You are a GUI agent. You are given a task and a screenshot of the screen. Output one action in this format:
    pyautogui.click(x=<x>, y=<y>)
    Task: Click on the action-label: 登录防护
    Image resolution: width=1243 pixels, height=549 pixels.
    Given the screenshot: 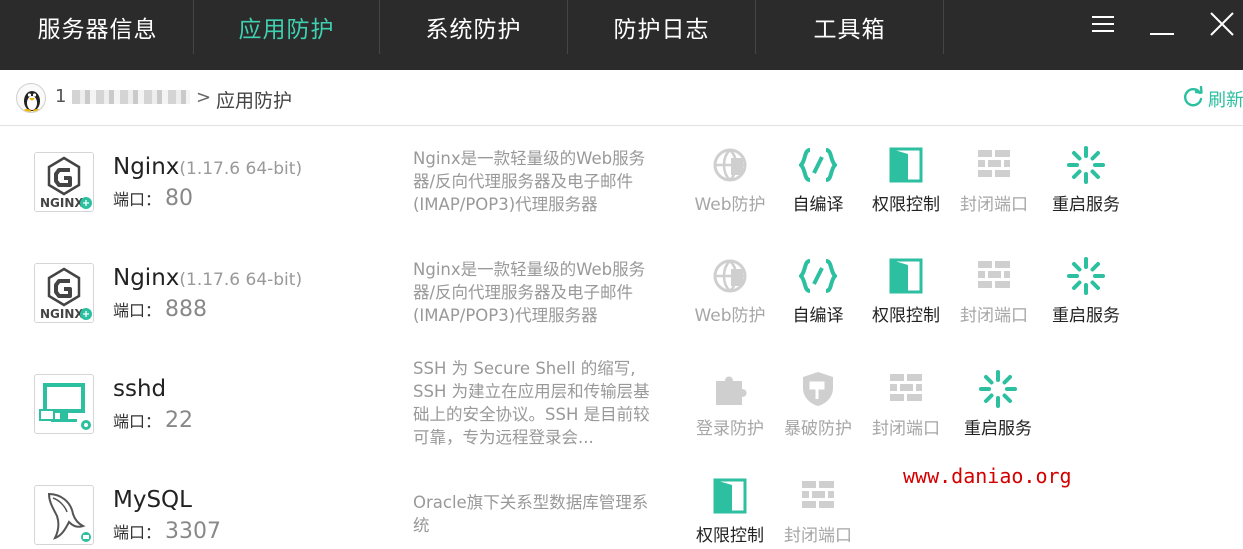 What is the action you would take?
    pyautogui.click(x=730, y=429)
    